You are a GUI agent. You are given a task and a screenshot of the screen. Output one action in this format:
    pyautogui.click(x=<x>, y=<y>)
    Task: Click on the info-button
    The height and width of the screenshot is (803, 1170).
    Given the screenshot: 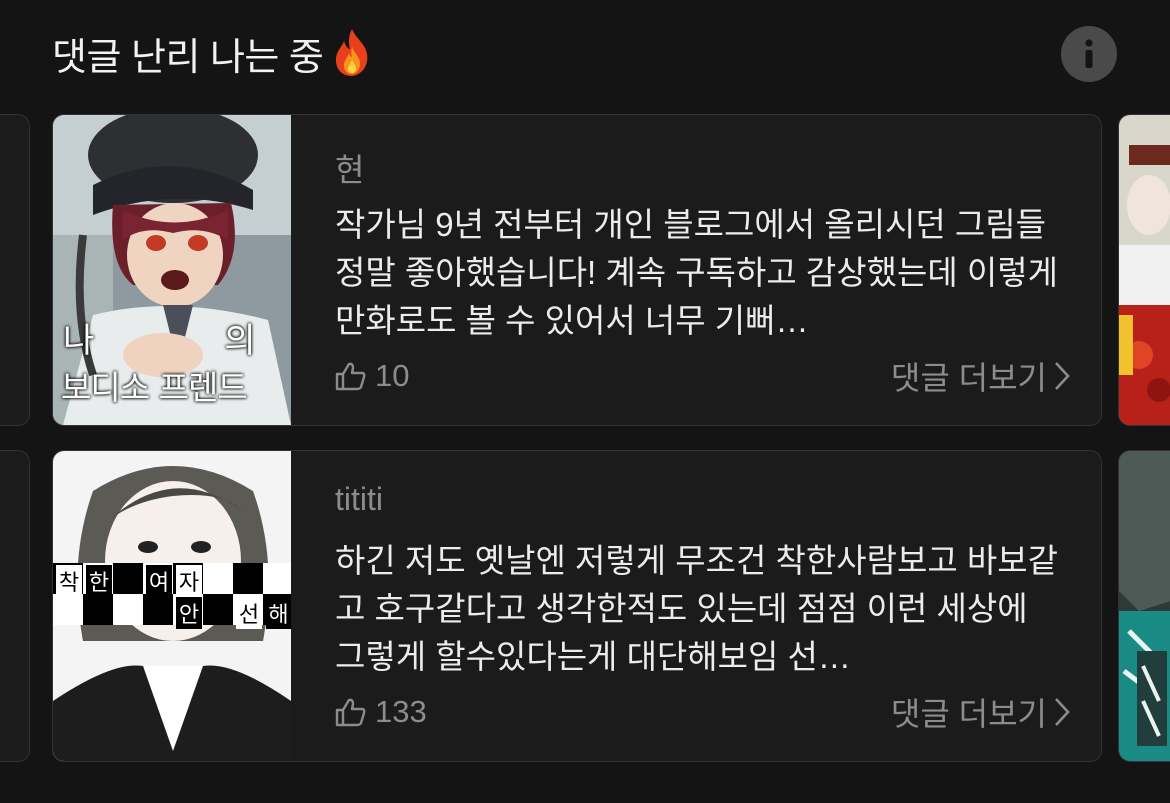 What is the action you would take?
    pyautogui.click(x=1089, y=54)
    